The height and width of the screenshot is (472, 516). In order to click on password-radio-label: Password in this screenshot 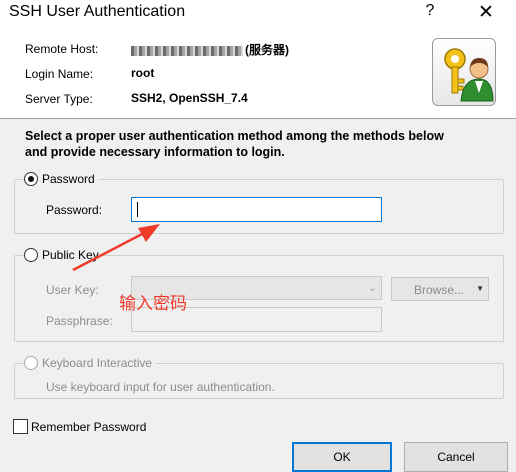, I will do `click(68, 179)`.